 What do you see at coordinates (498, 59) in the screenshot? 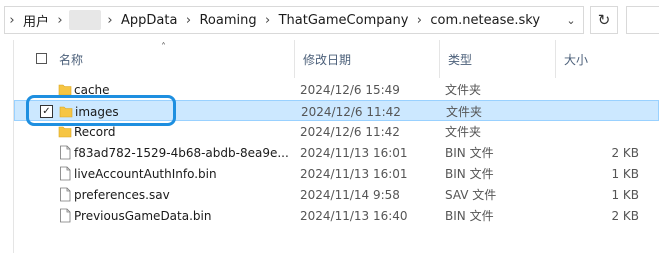
I see `column-header-type: 类型` at bounding box center [498, 59].